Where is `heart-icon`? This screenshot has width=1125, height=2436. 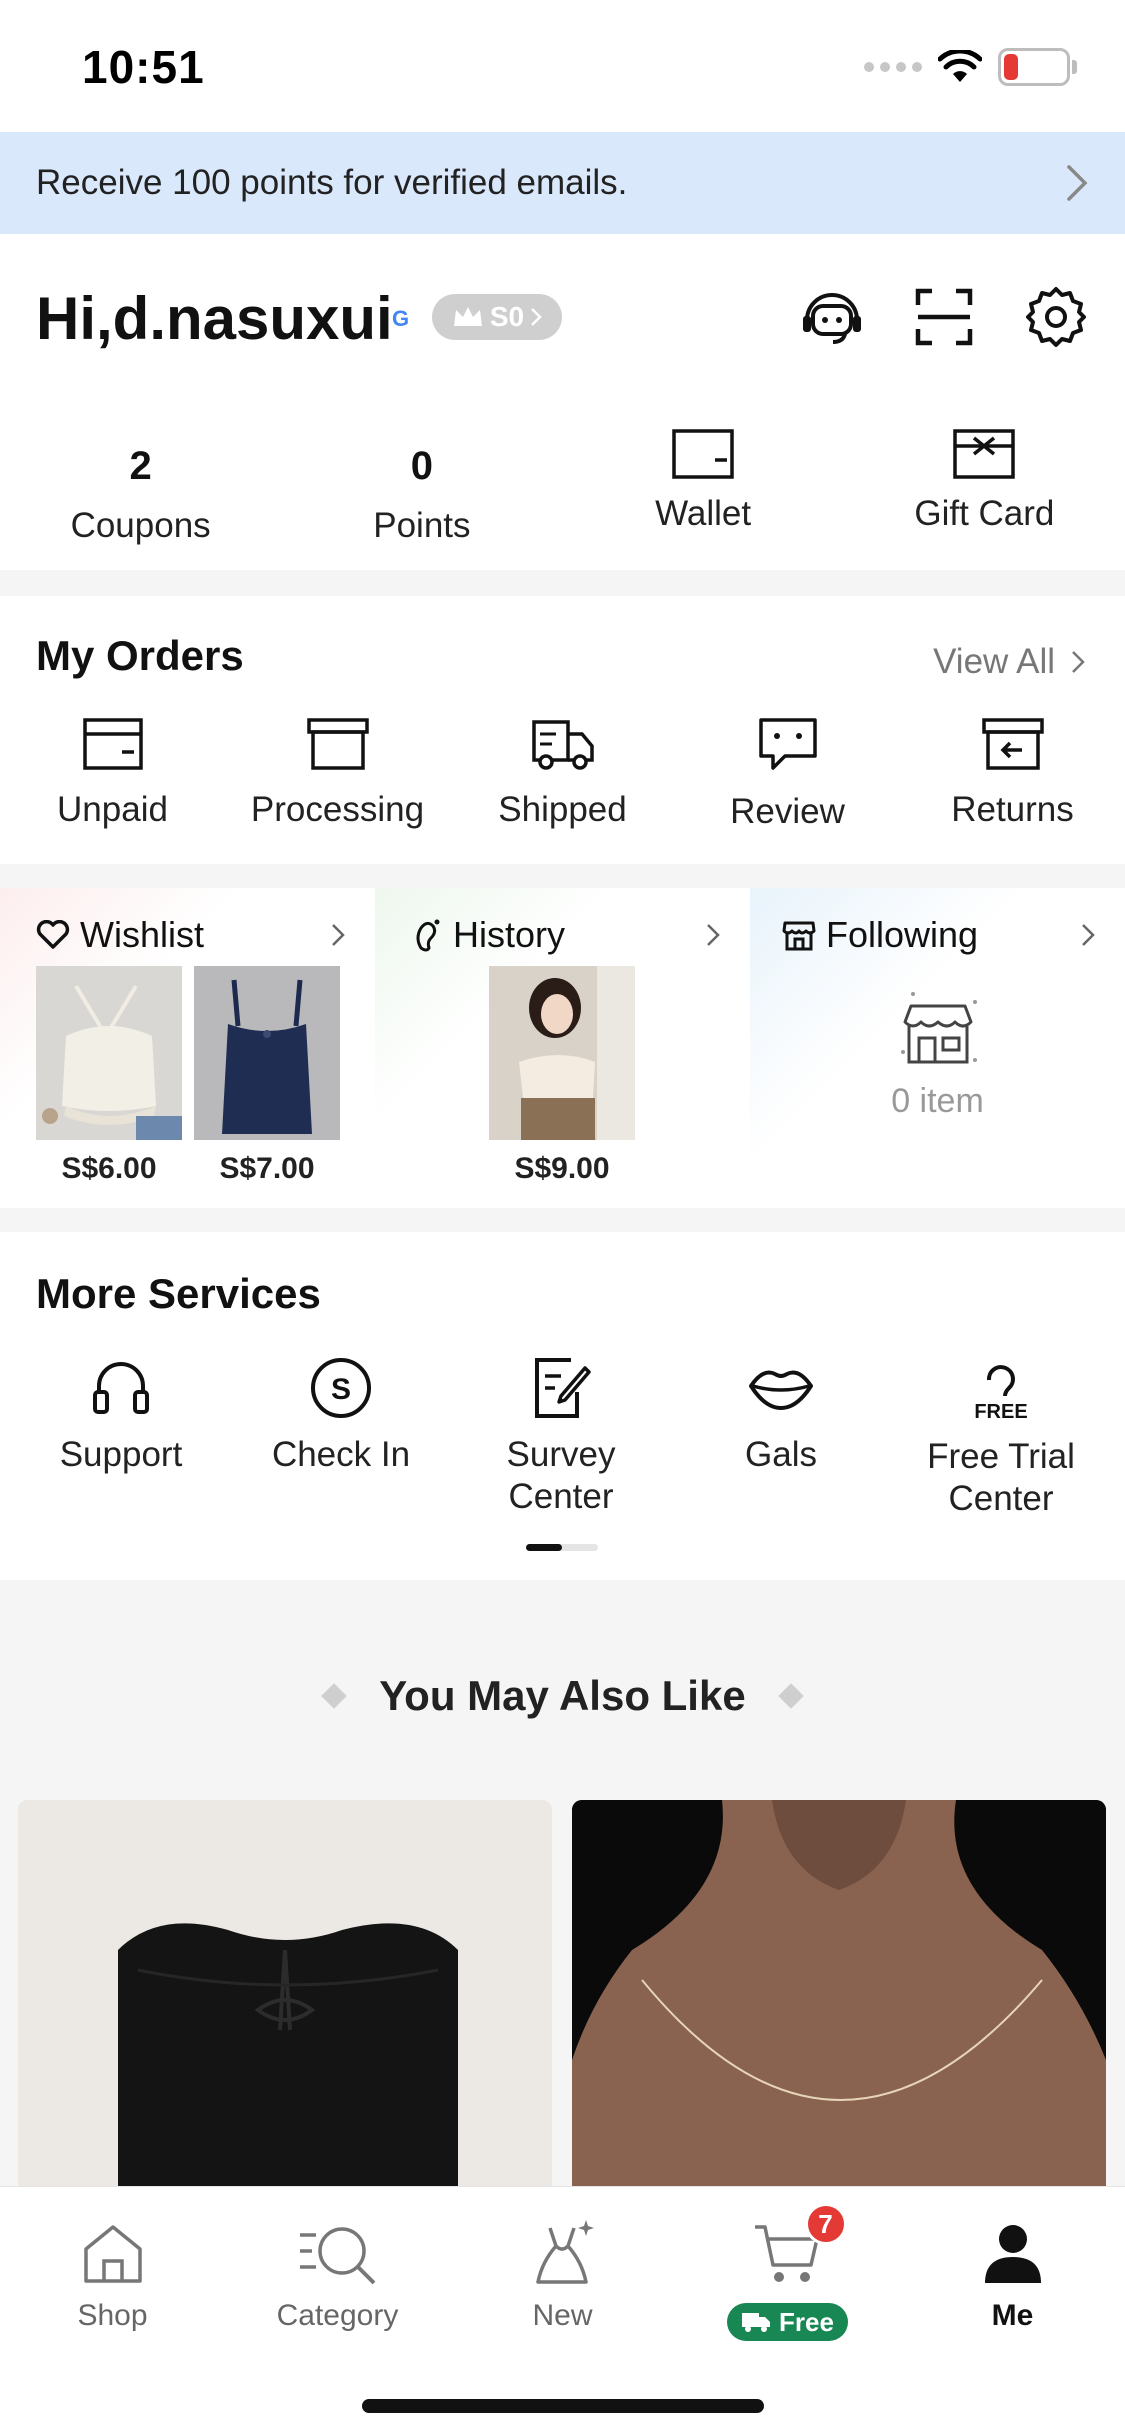
heart-icon is located at coordinates (53, 934).